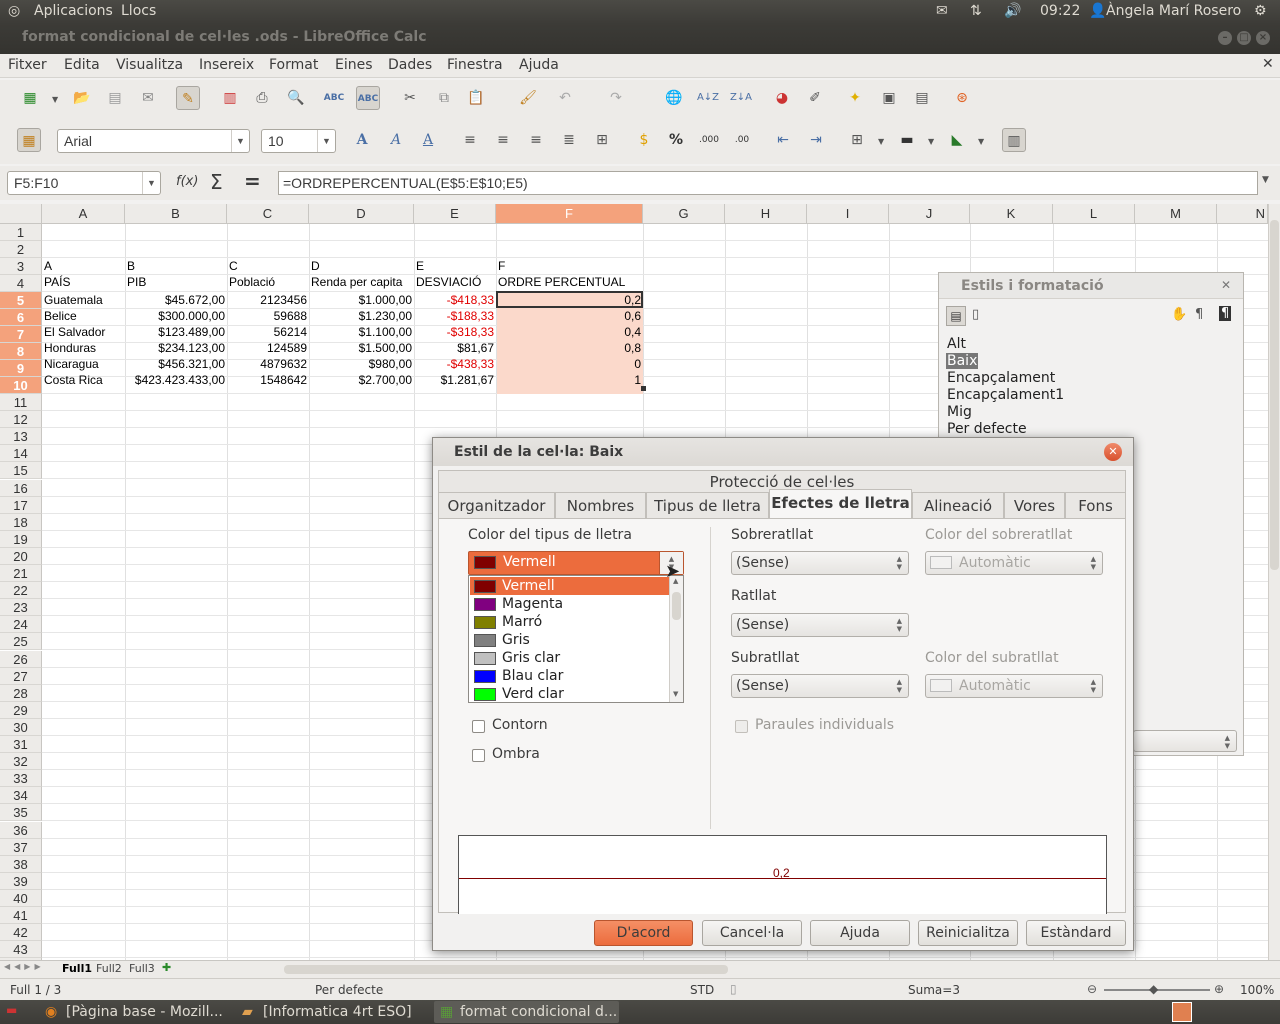 This screenshot has width=1280, height=1024. Describe the element at coordinates (21, 539) in the screenshot. I see `row-header: 19` at that location.